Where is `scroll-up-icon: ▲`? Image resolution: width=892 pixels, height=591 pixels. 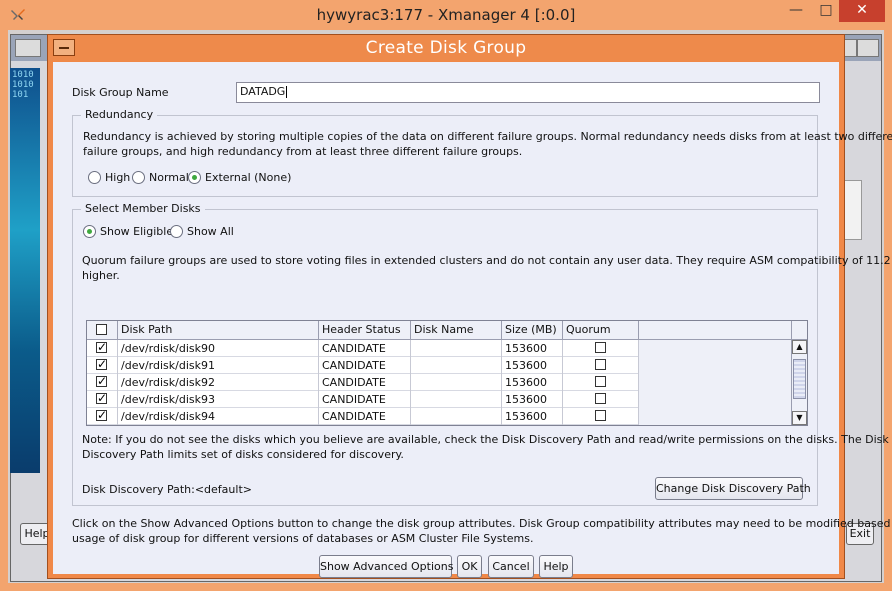
scroll-up-icon: ▲ is located at coordinates (799, 347).